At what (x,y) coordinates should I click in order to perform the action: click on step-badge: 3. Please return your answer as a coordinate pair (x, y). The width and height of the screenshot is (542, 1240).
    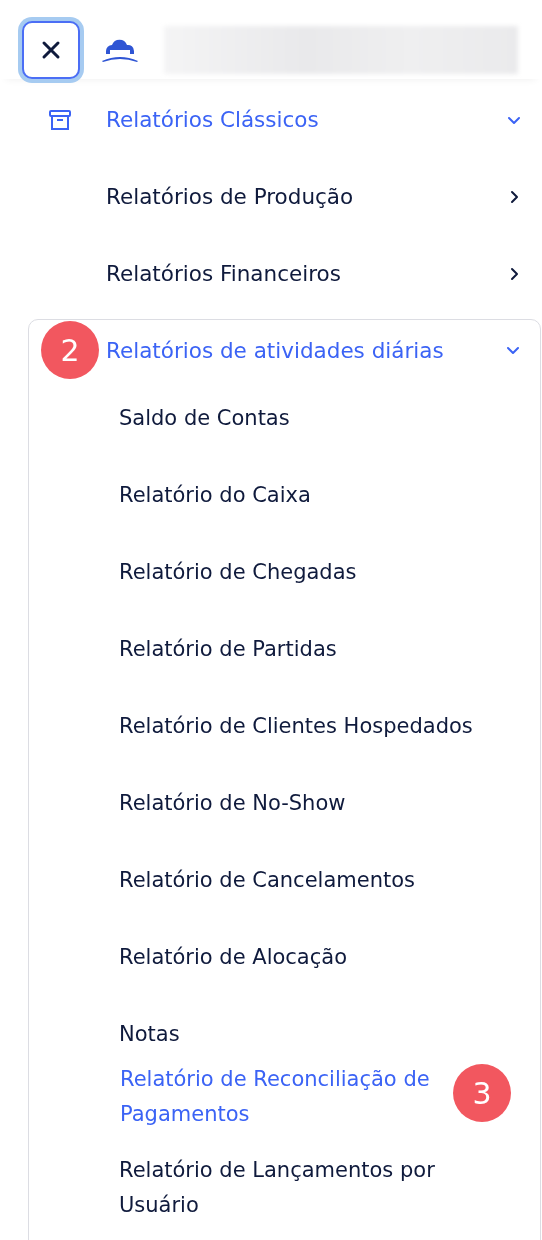
    Looking at the image, I should click on (482, 1093).